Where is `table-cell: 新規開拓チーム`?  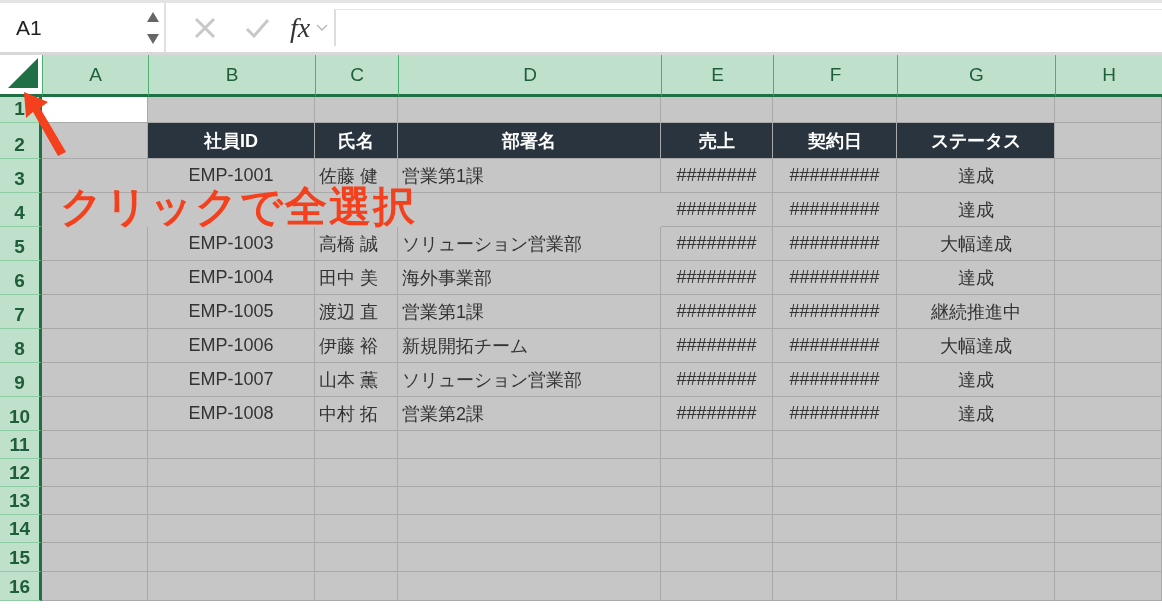
table-cell: 新規開拓チーム is located at coordinates (529, 346).